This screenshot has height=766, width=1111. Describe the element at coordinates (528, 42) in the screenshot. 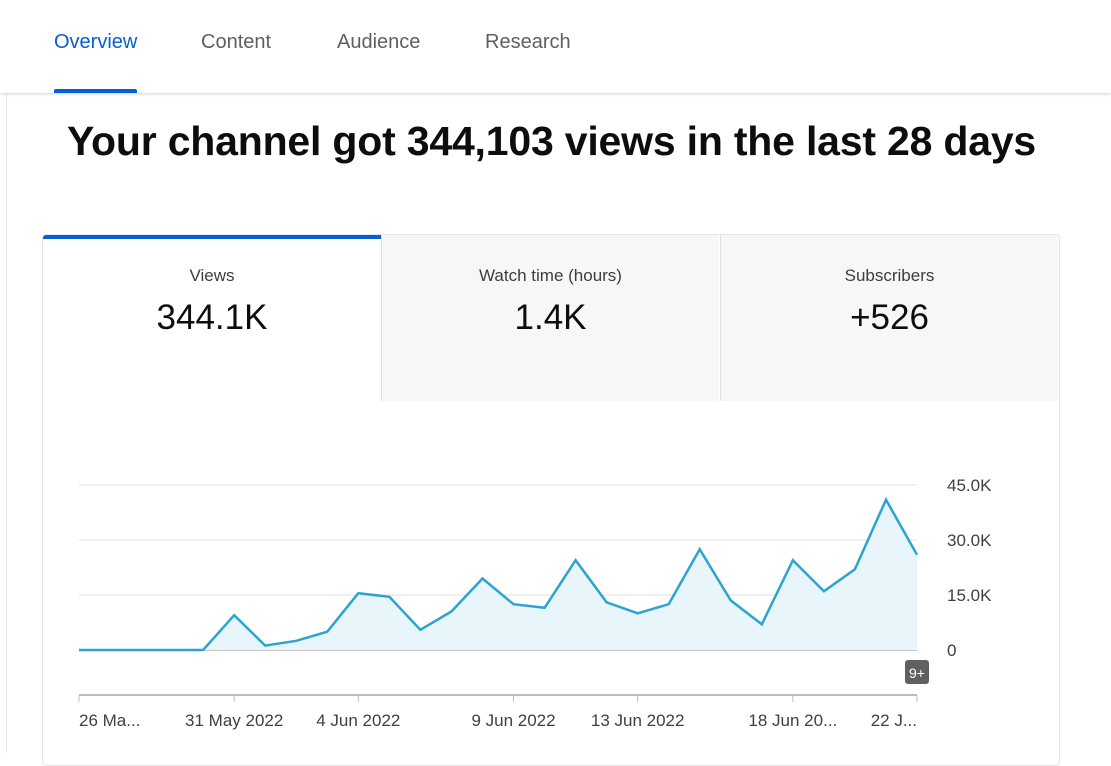

I see `tab-research-label: Research` at that location.